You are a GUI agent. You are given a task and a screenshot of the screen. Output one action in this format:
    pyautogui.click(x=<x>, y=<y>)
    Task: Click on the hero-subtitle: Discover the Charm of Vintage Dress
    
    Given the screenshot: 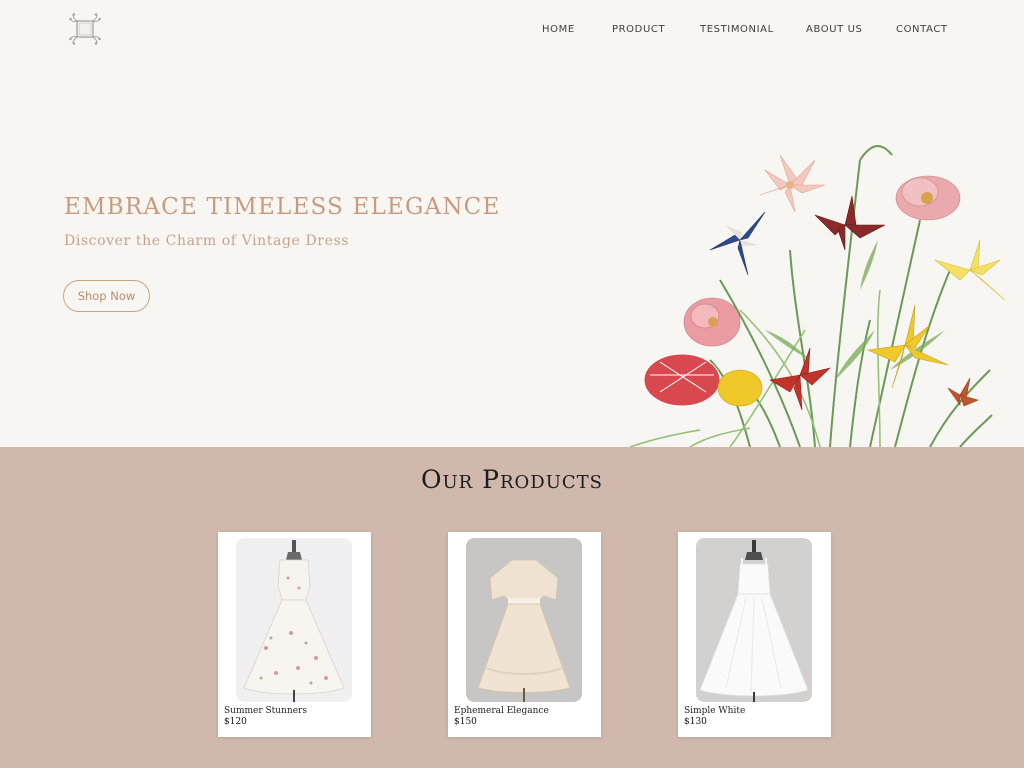 What is the action you would take?
    pyautogui.click(x=207, y=241)
    